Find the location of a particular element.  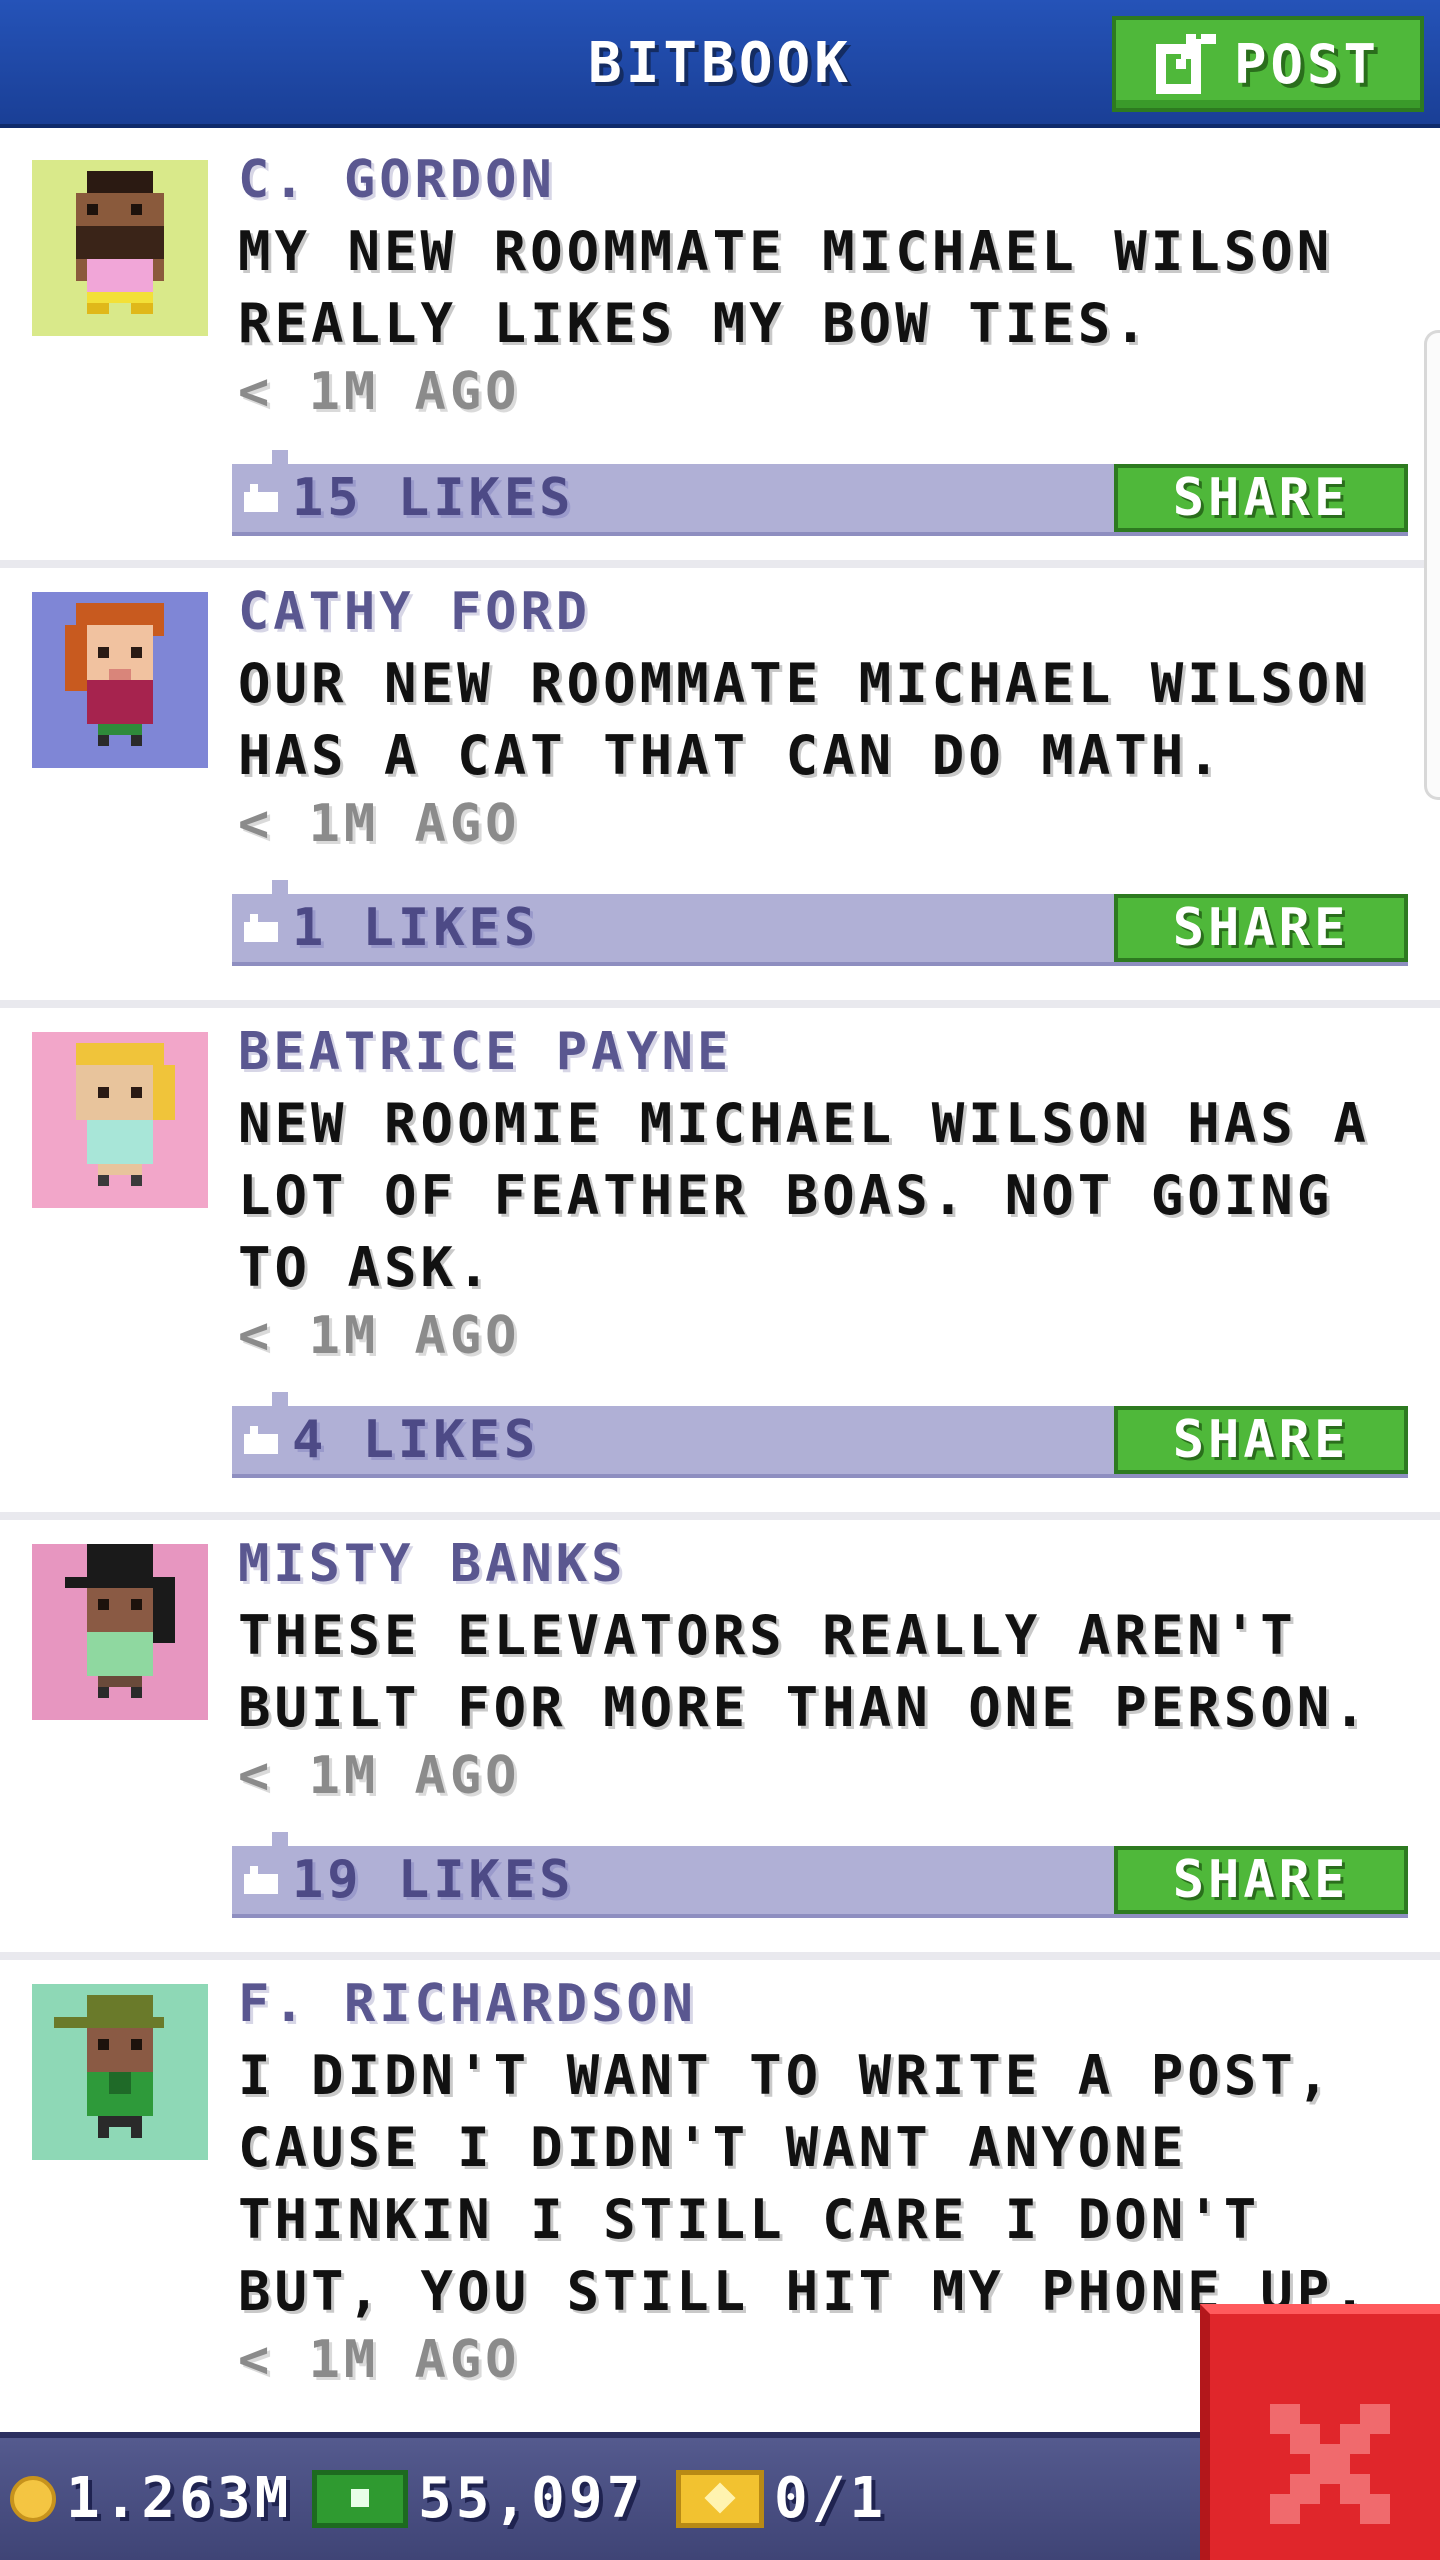

coins-value: 1.263M is located at coordinates (179, 2498).